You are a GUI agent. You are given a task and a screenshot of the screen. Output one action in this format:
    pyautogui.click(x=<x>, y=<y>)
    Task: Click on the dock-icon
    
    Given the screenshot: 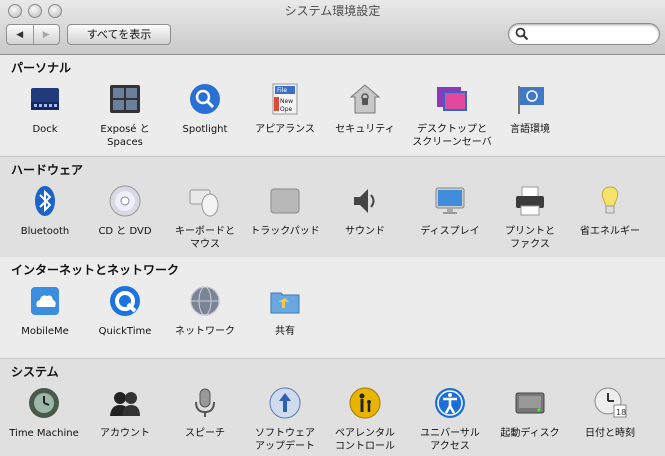 What is the action you would take?
    pyautogui.click(x=45, y=99)
    